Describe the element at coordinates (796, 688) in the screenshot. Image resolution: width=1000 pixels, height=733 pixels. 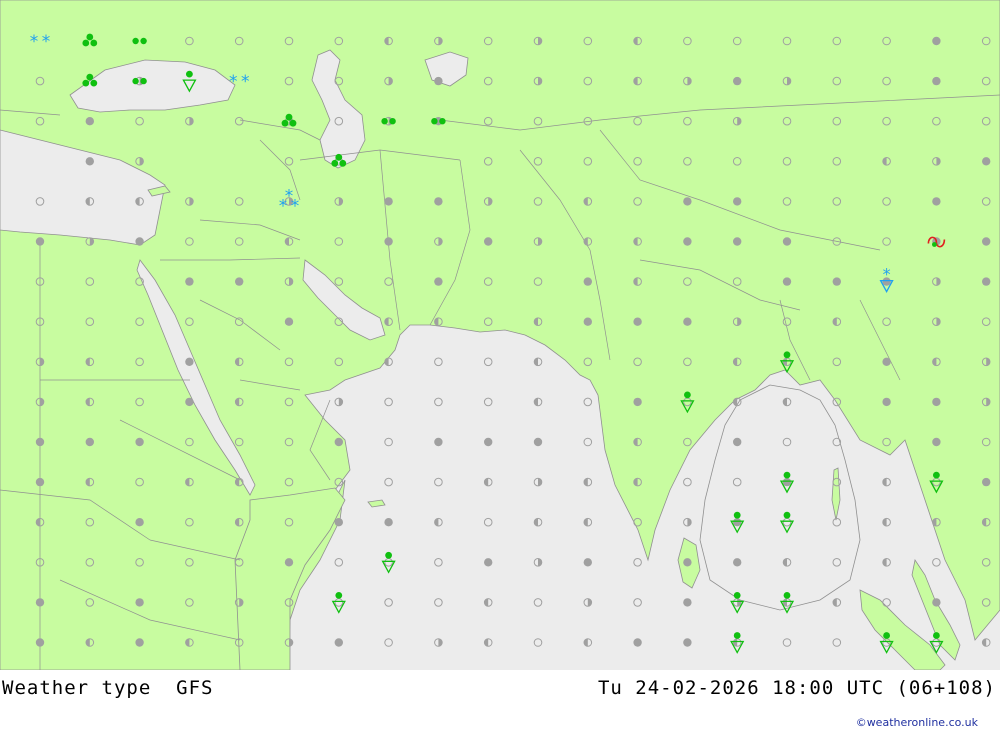
I see `valid-time: Tu 24-02-2026 18:00 UTC (06+108)` at that location.